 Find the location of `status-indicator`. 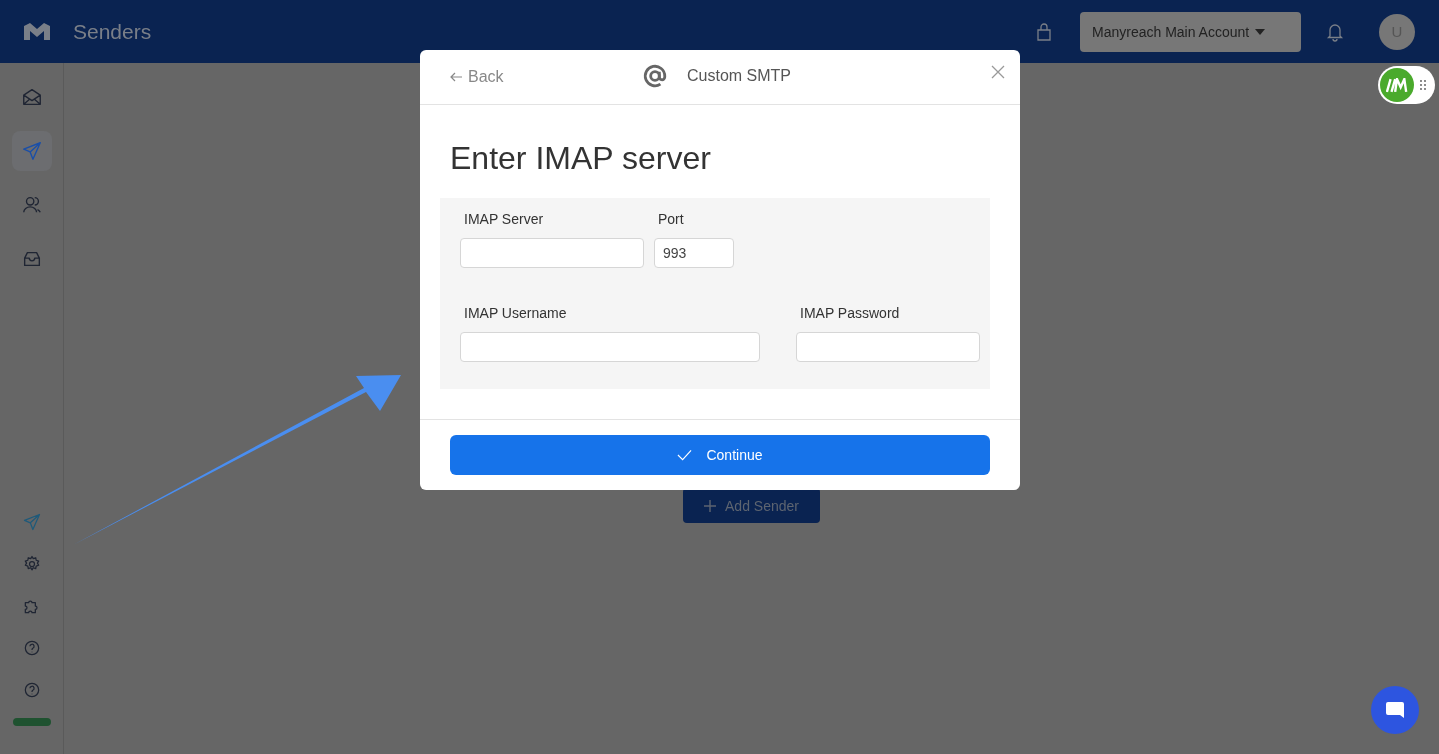

status-indicator is located at coordinates (31, 722).